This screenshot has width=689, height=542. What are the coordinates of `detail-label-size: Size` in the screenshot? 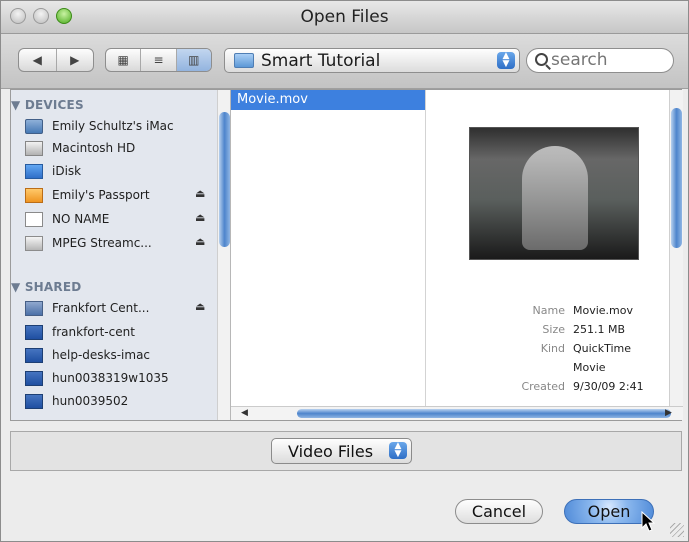 It's located at (553, 329).